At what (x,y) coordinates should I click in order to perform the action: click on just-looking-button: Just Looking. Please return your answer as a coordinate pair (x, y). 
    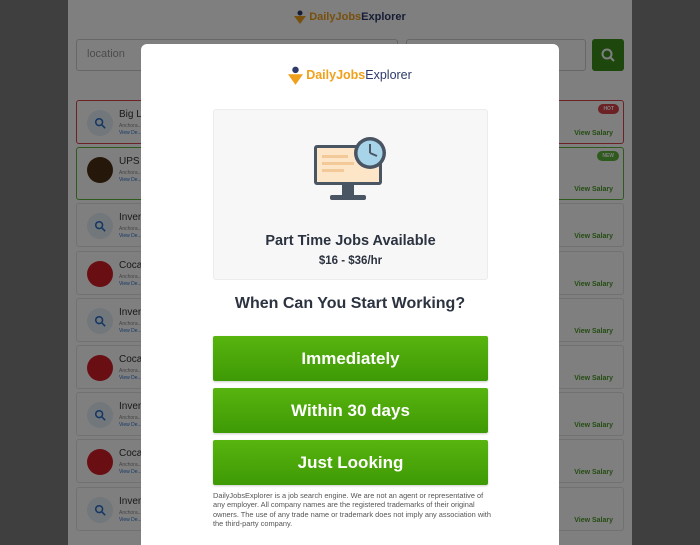
    Looking at the image, I should click on (350, 462).